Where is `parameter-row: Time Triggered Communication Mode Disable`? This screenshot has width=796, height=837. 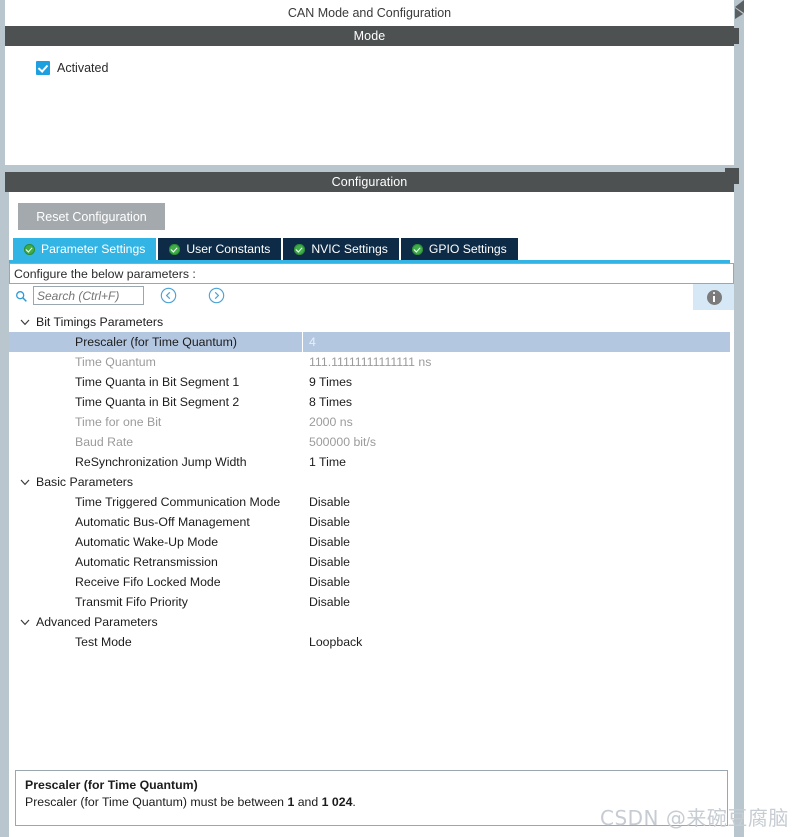
parameter-row: Time Triggered Communication Mode Disable is located at coordinates (369, 502).